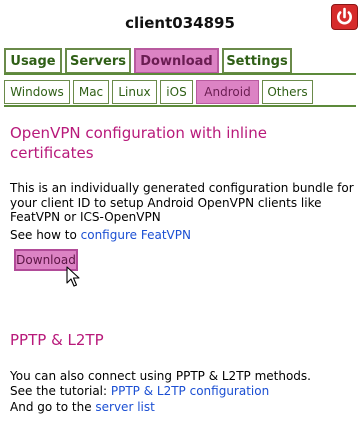 This screenshot has height=422, width=360. What do you see at coordinates (227, 92) in the screenshot?
I see `tab-android: Android` at bounding box center [227, 92].